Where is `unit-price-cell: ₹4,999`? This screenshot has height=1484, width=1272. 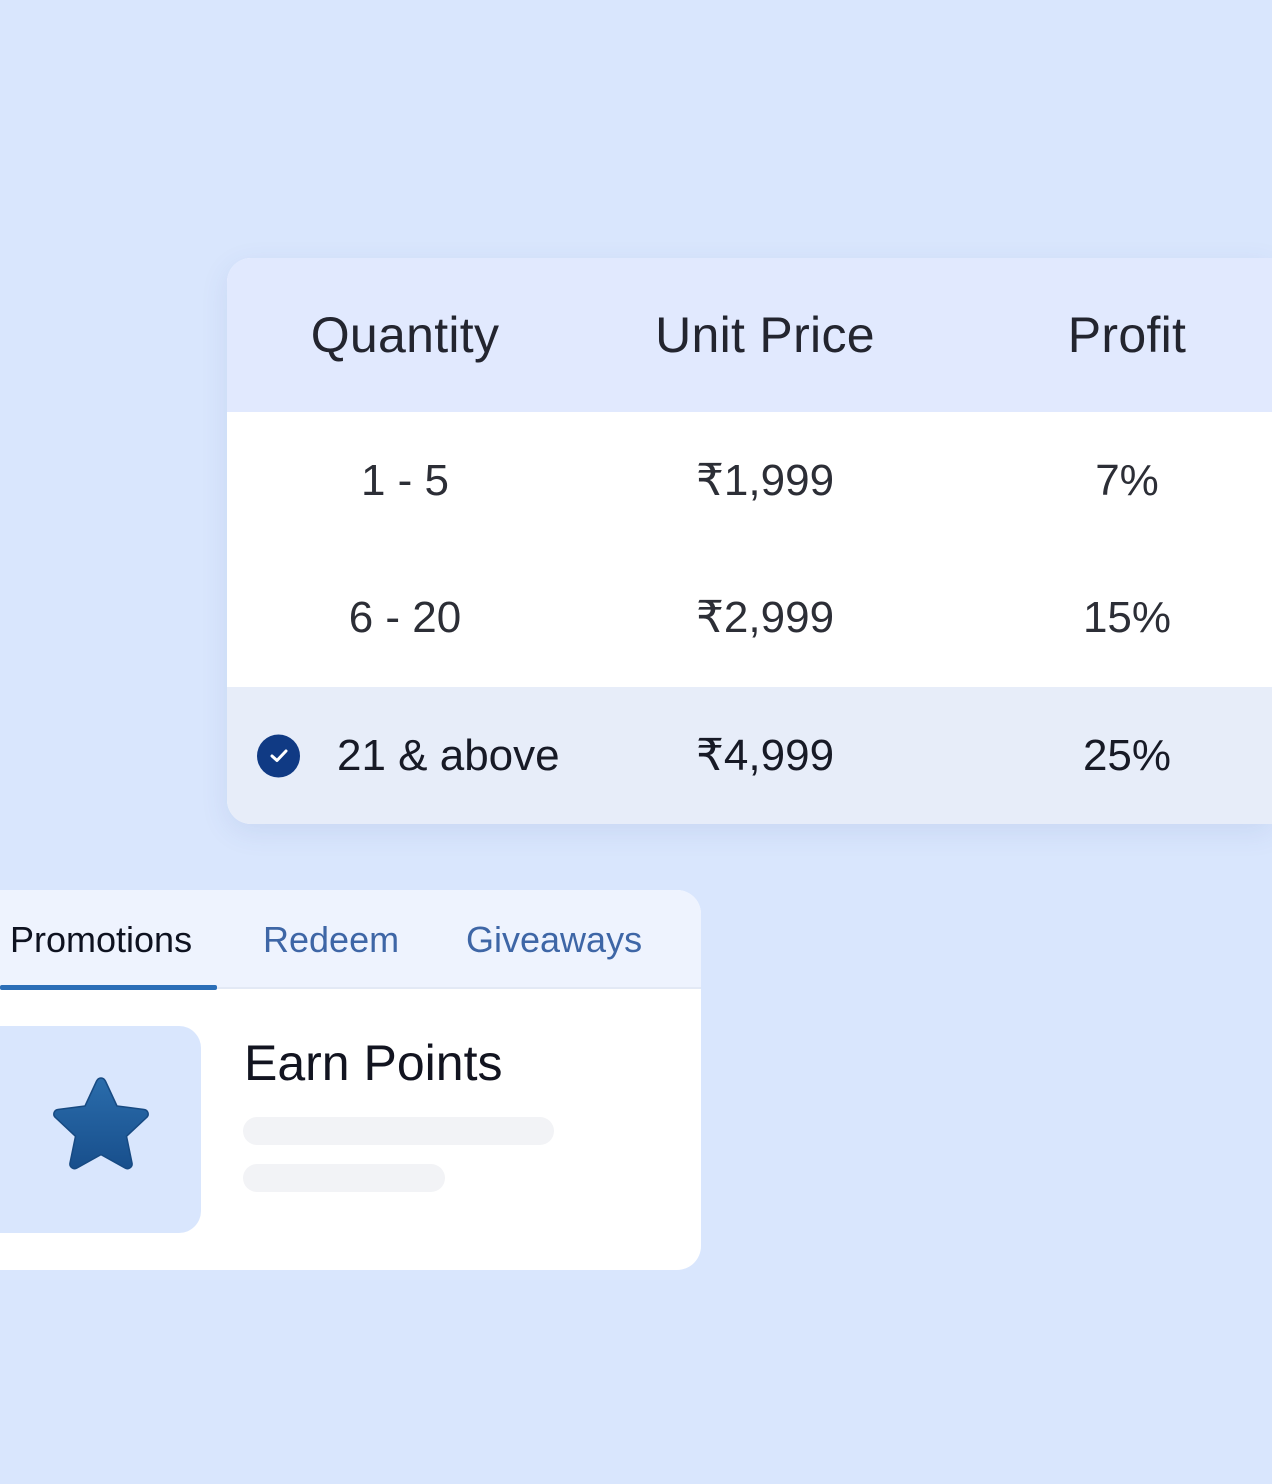 unit-price-cell: ₹4,999 is located at coordinates (765, 755).